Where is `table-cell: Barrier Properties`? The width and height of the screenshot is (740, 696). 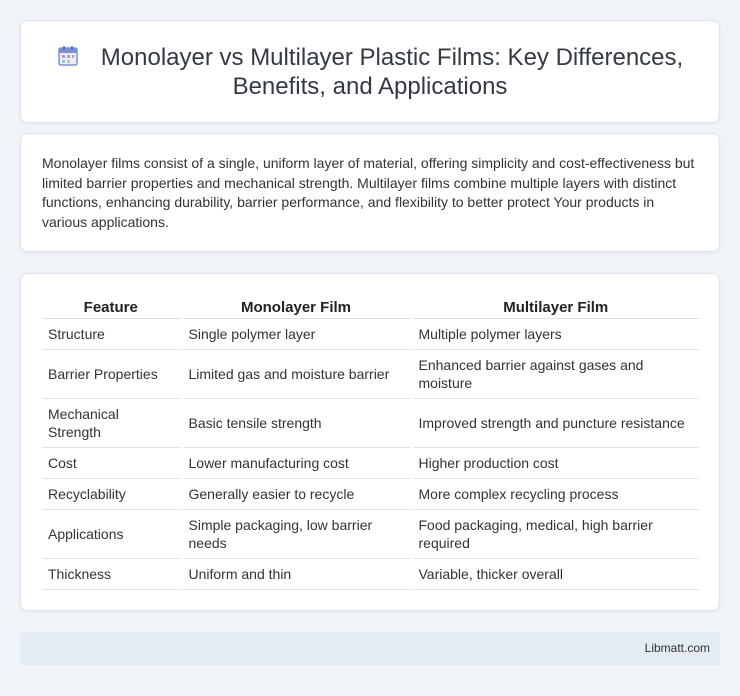 table-cell: Barrier Properties is located at coordinates (111, 374).